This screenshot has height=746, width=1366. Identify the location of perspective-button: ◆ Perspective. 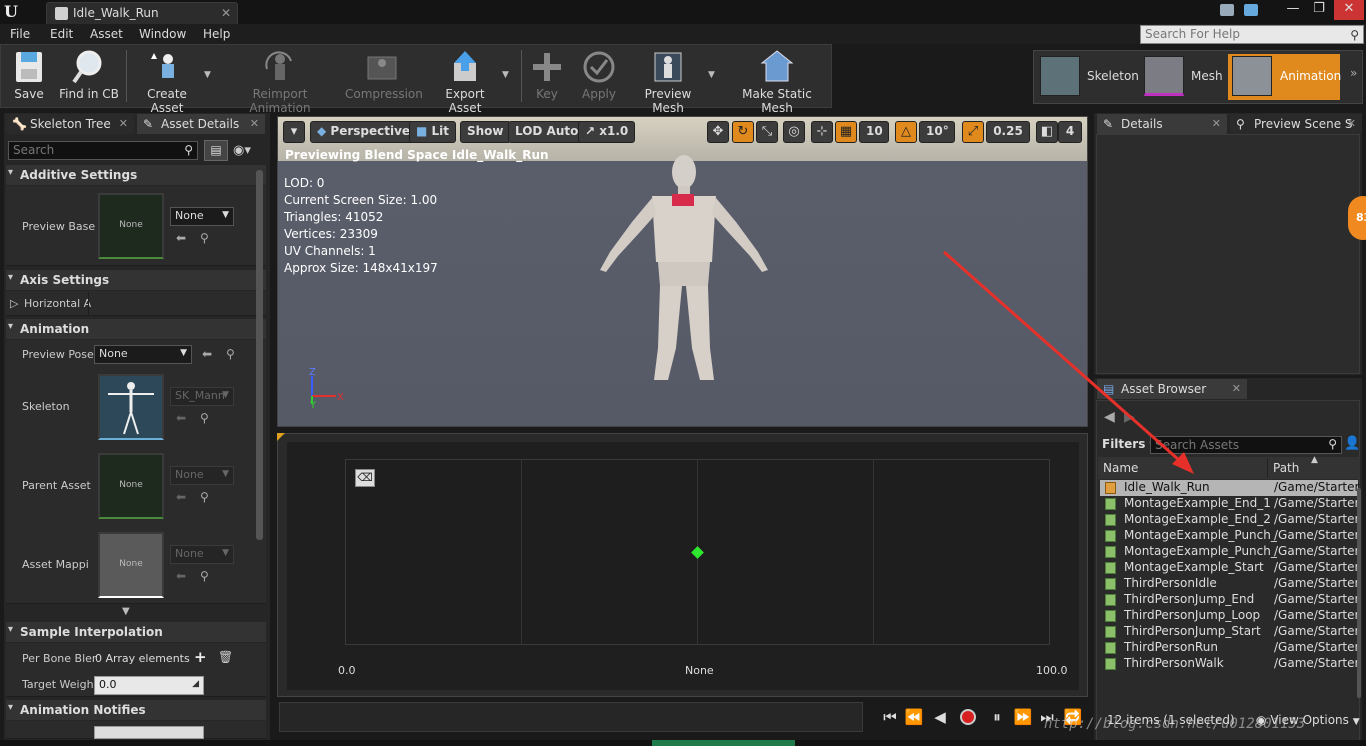
(364, 132).